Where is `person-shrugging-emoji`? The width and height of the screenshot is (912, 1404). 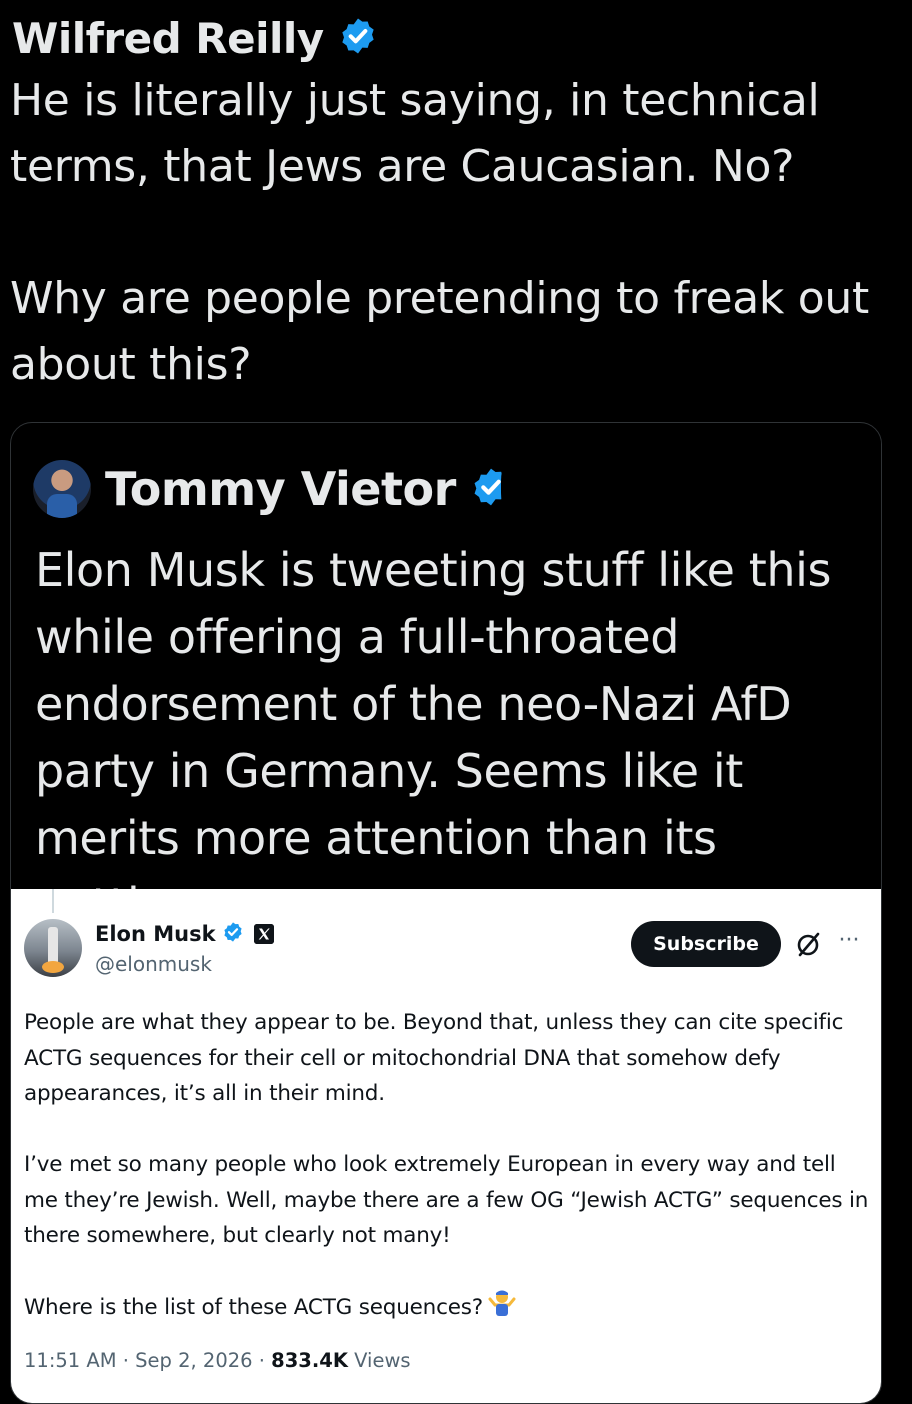 person-shrugging-emoji is located at coordinates (502, 1309).